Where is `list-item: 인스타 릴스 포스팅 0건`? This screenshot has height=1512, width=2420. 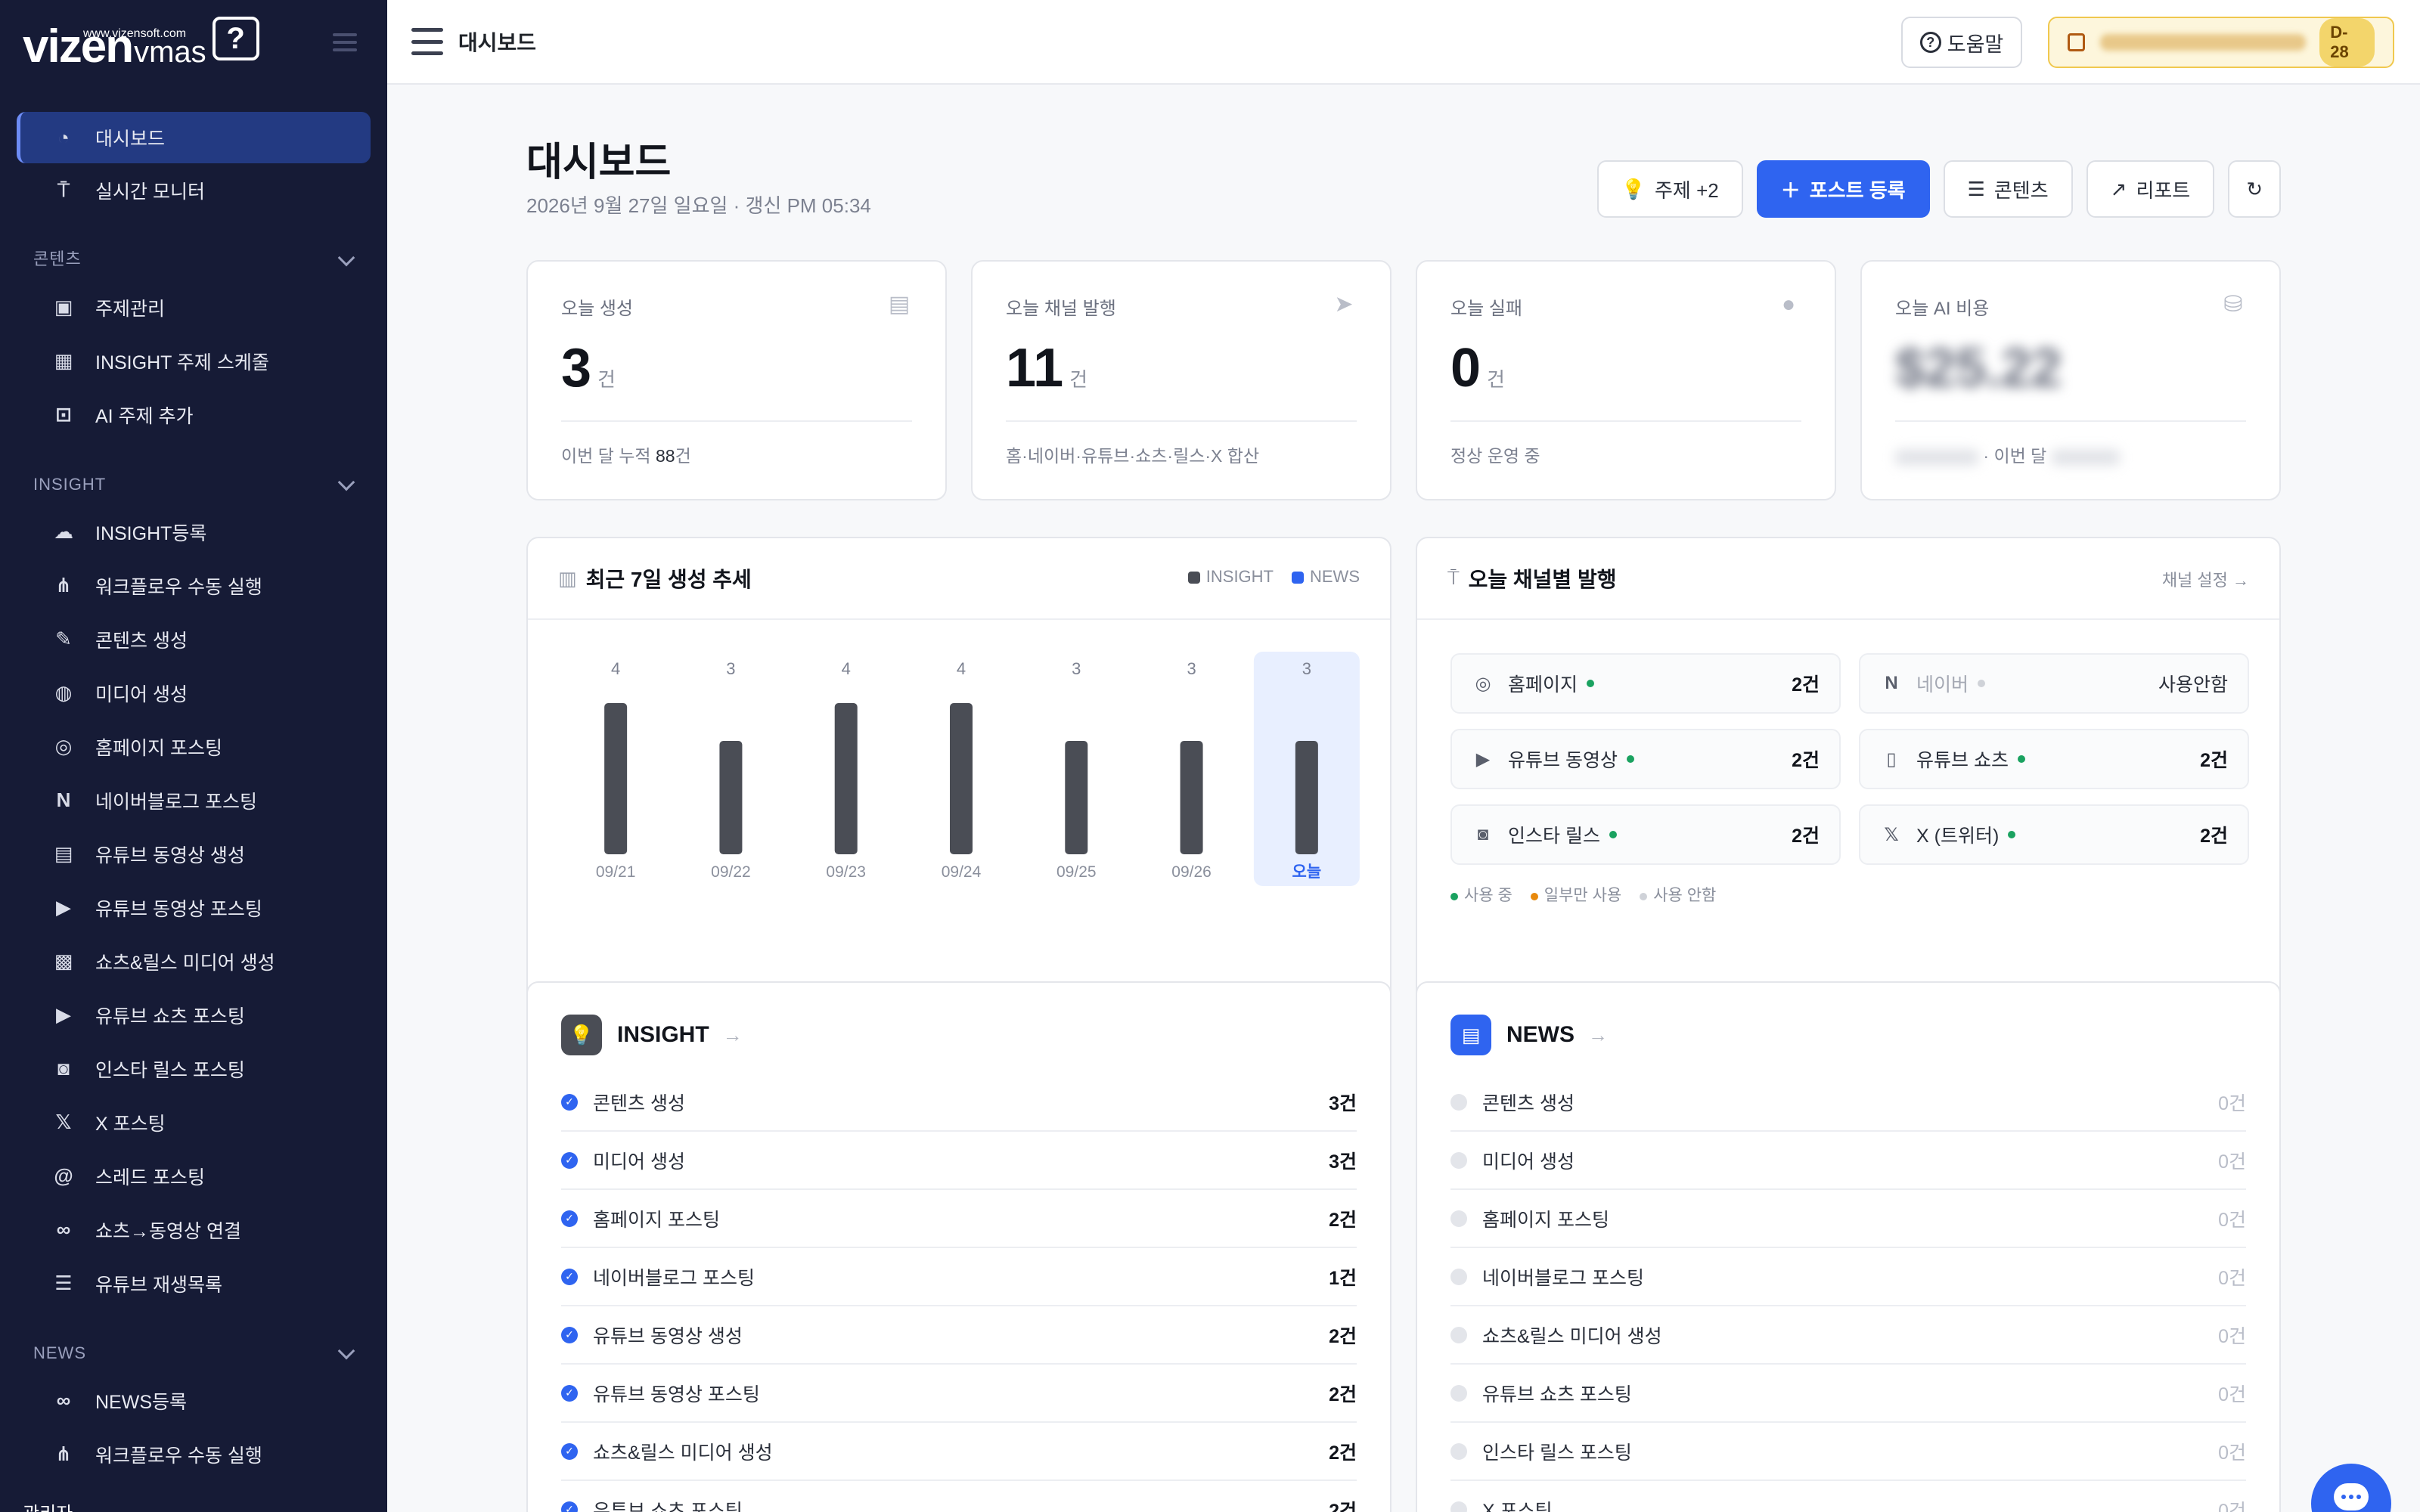 list-item: 인스타 릴스 포스팅 0건 is located at coordinates (1848, 1452).